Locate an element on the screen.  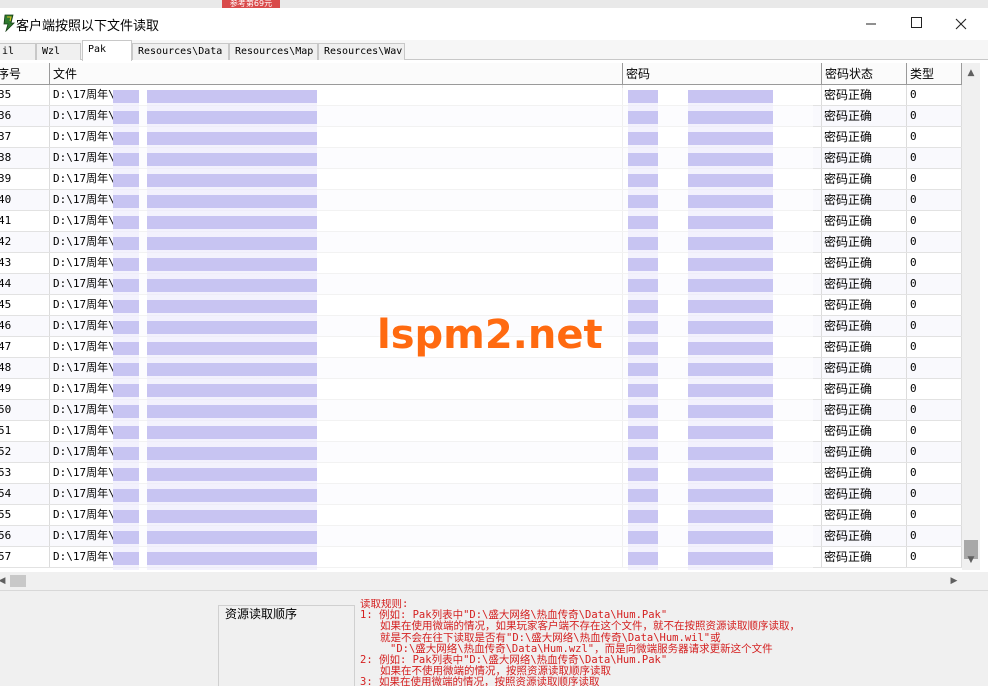
minimize-button is located at coordinates (871, 23).